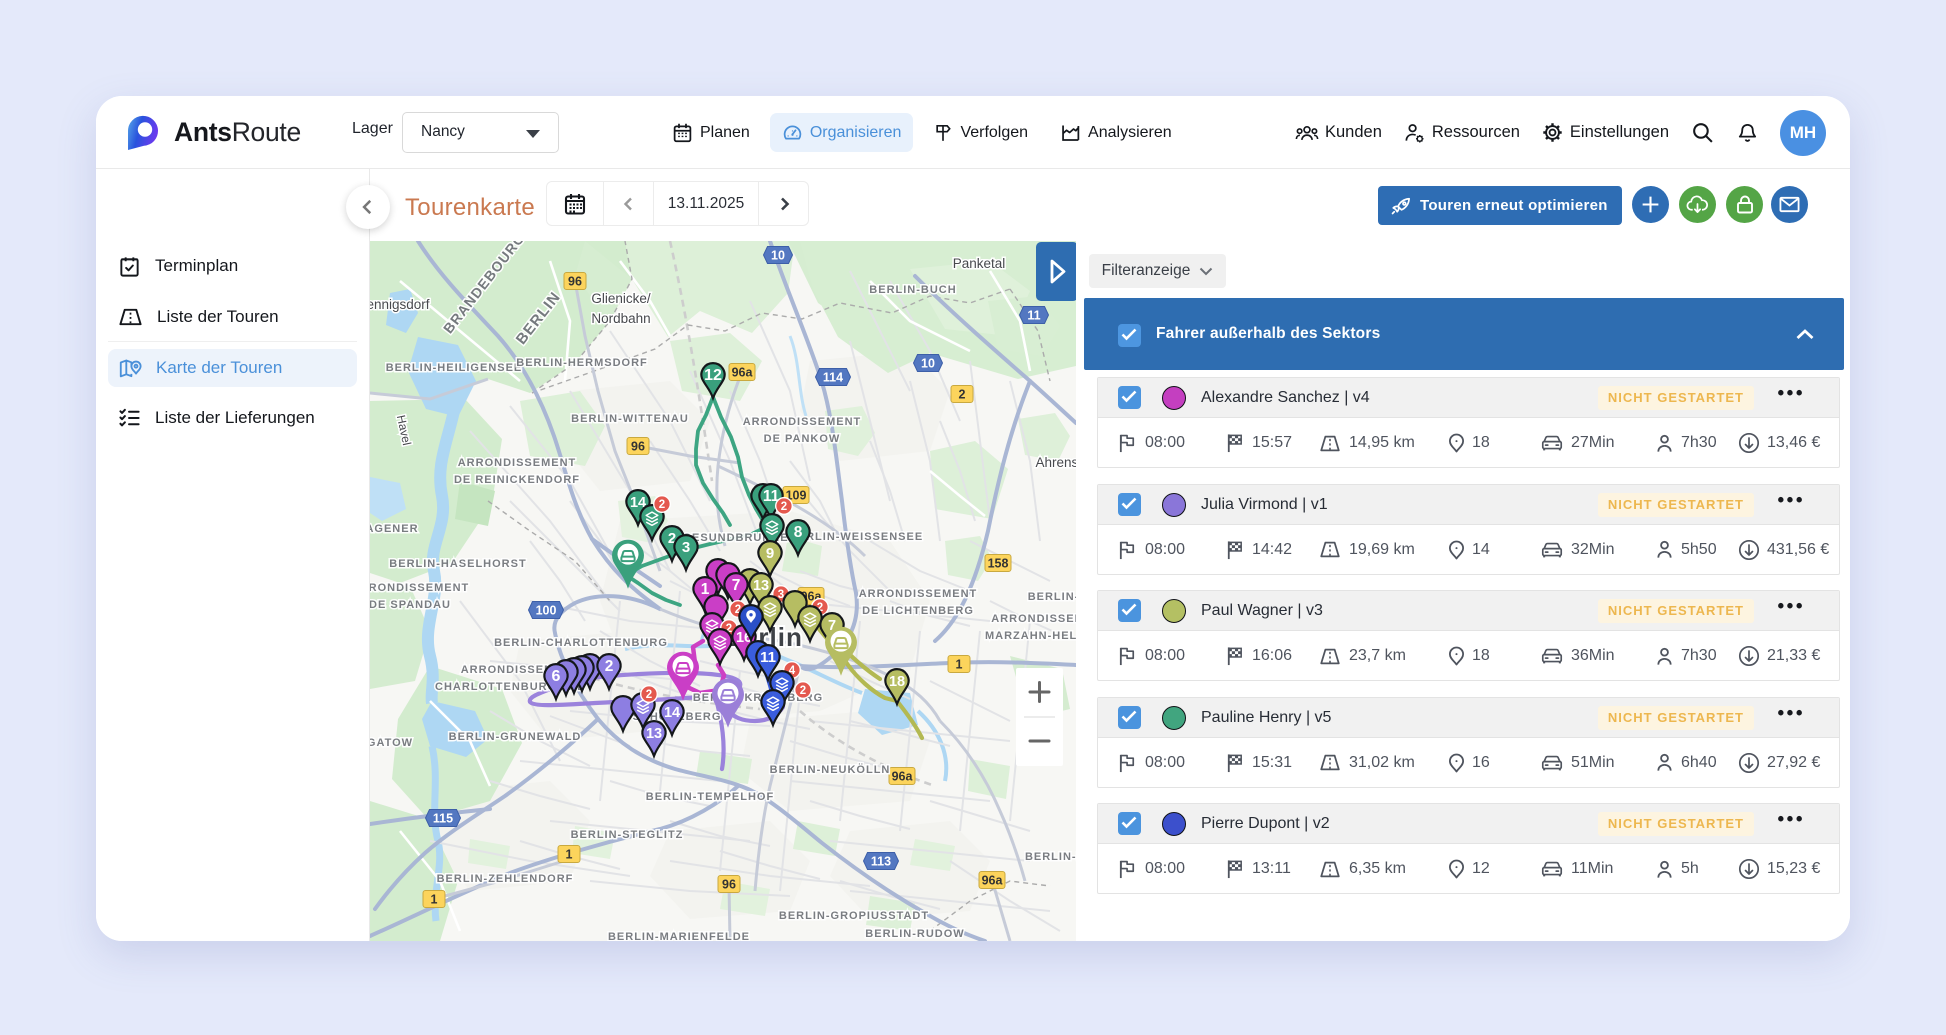  I want to click on svg-text: 6, so click(556, 676).